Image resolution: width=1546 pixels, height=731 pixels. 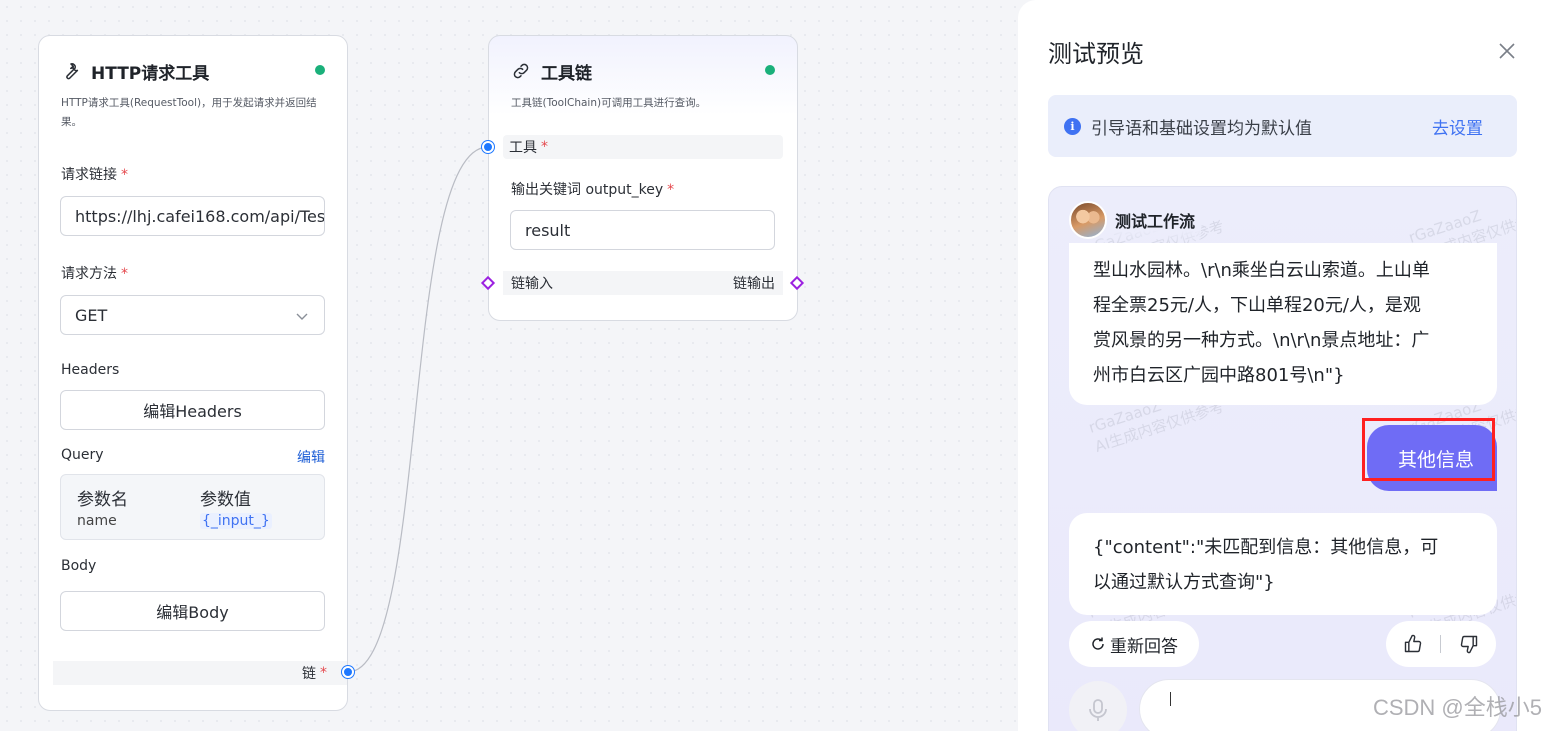 I want to click on tool-input-port, so click(x=488, y=147).